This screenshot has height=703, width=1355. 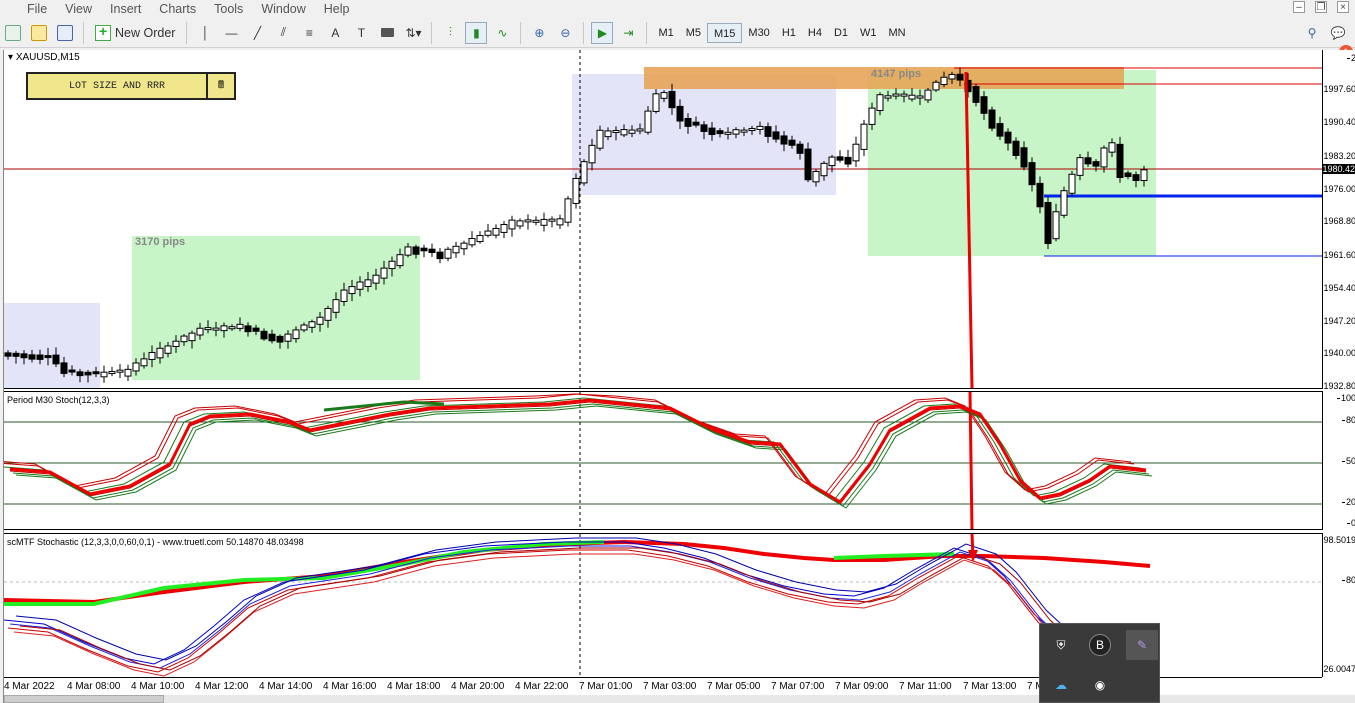 What do you see at coordinates (1061, 645) in the screenshot?
I see `shield-icon: ⛨` at bounding box center [1061, 645].